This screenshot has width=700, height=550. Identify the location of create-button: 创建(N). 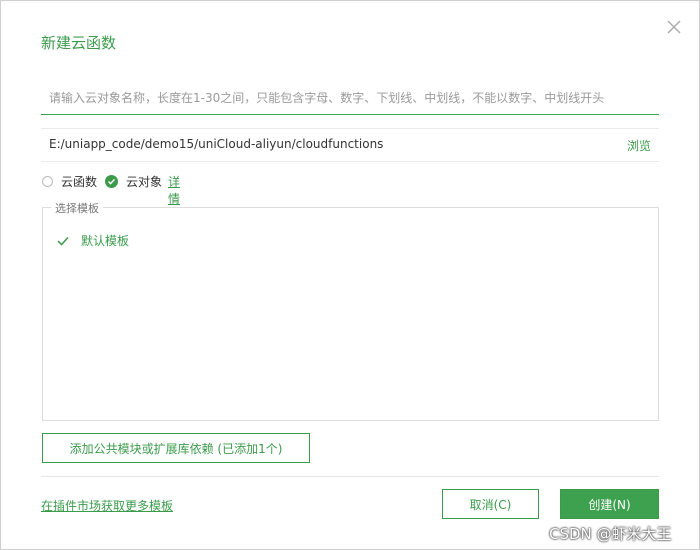
(609, 504).